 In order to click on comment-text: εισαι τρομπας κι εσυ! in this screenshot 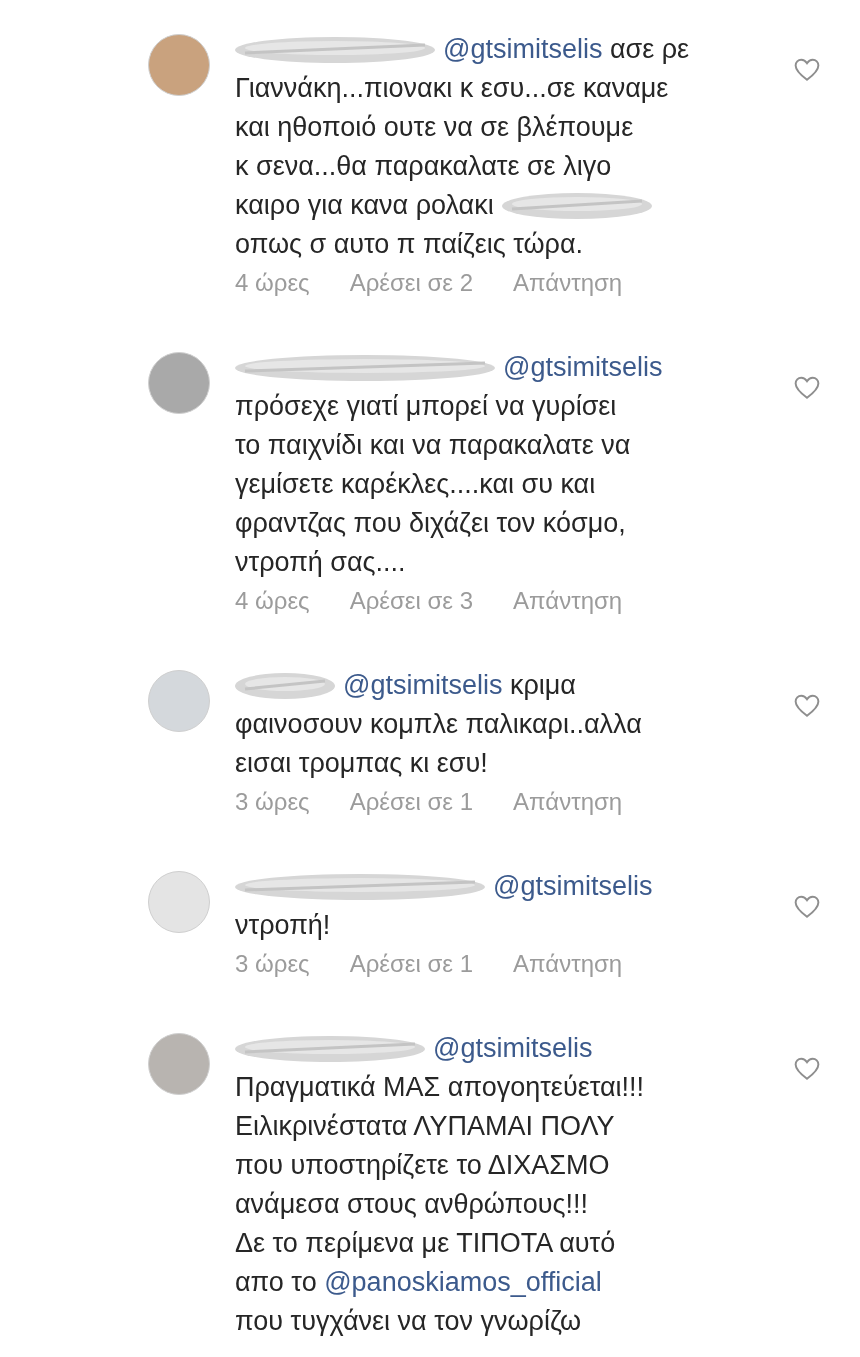, I will do `click(361, 763)`.